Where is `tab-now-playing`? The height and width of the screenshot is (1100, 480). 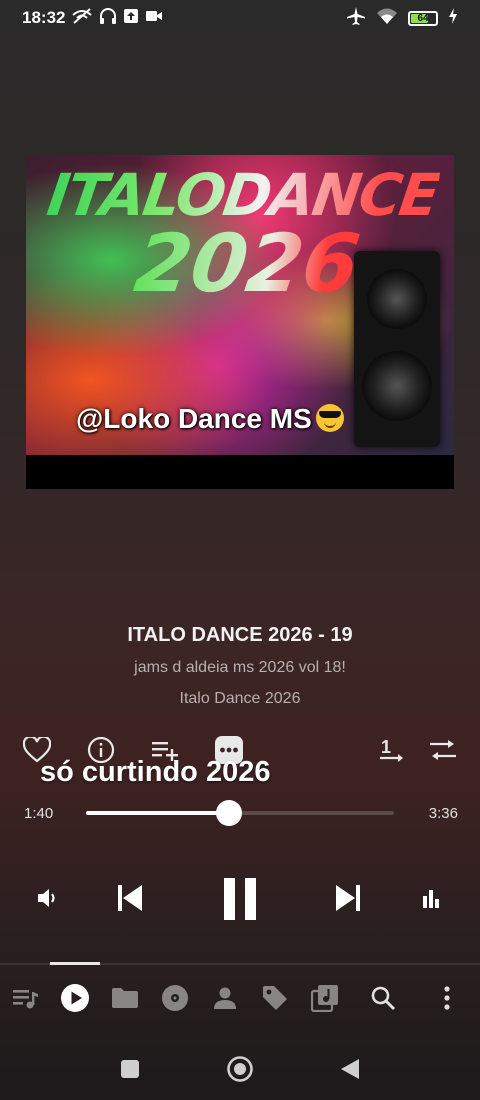 tab-now-playing is located at coordinates (75, 1000).